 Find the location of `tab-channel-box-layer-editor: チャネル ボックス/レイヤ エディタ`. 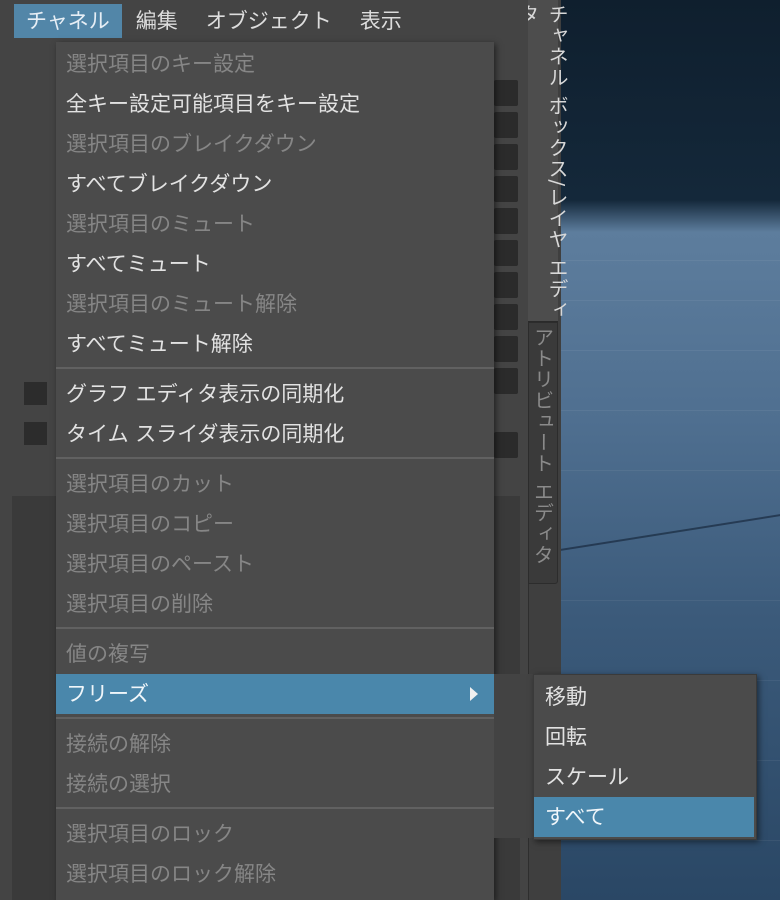

tab-channel-box-layer-editor: チャネル ボックス/レイヤ エディタ is located at coordinates (542, 161).